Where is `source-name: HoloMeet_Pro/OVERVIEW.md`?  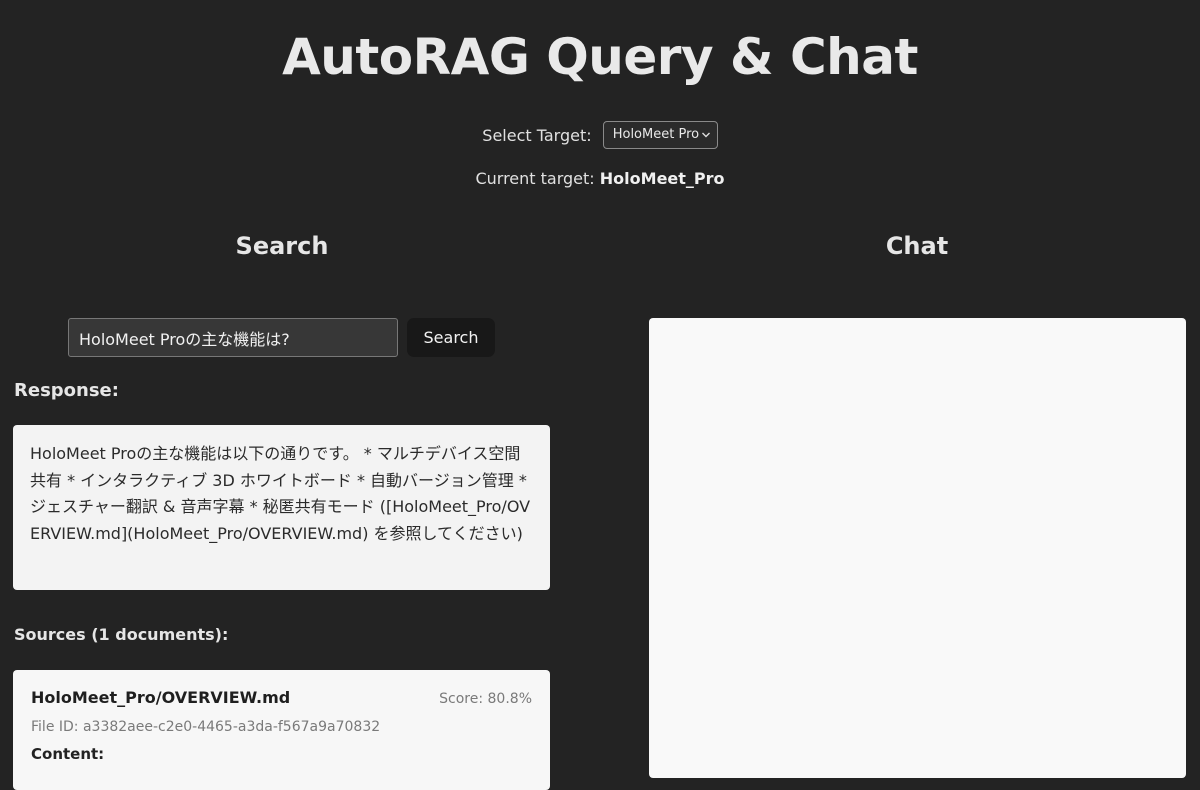 source-name: HoloMeet_Pro/OVERVIEW.md is located at coordinates (161, 697).